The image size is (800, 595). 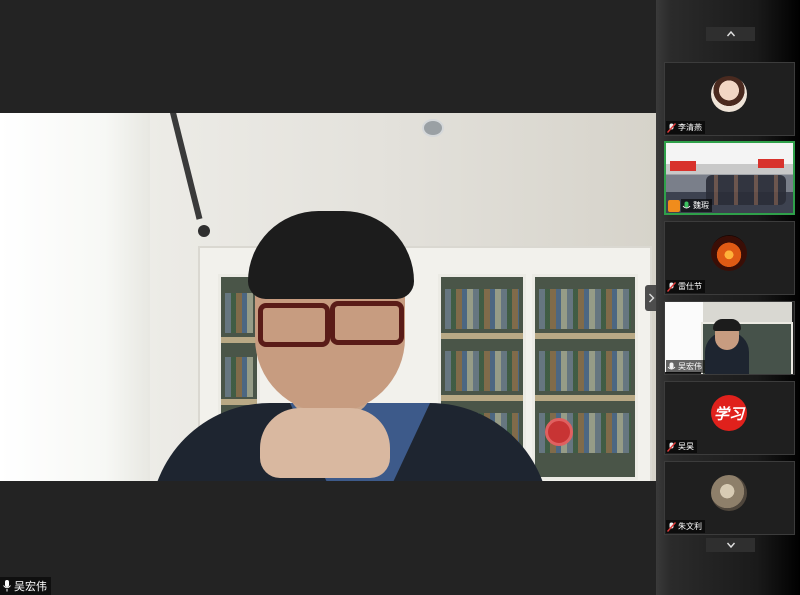 What do you see at coordinates (325, 443) in the screenshot?
I see `person-hands` at bounding box center [325, 443].